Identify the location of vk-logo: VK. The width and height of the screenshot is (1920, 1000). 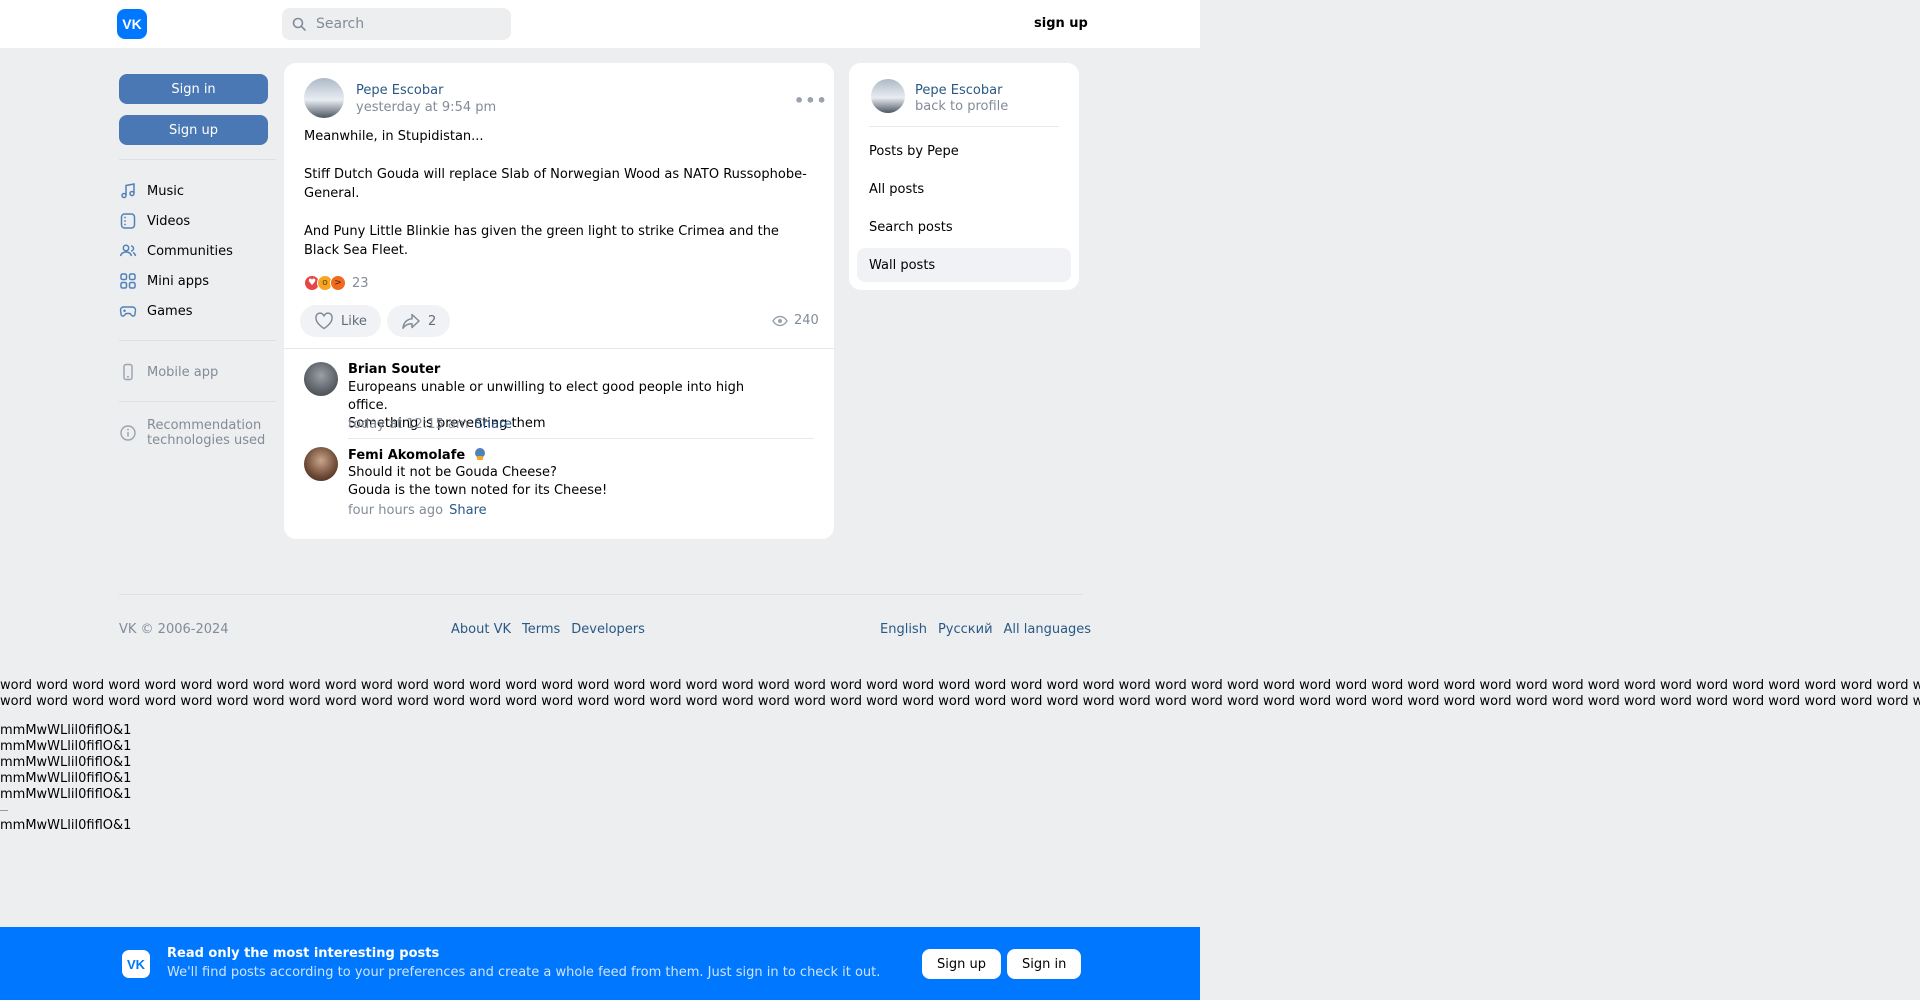
(132, 24).